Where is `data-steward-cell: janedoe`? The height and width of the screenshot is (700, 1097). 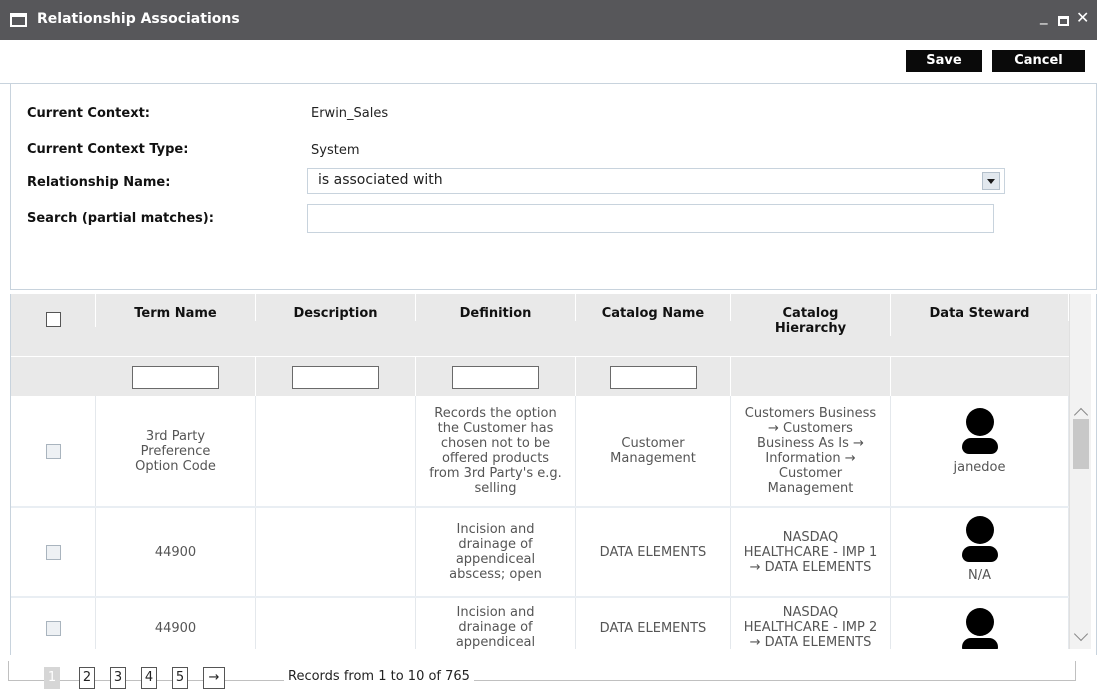
data-steward-cell: janedoe is located at coordinates (980, 451).